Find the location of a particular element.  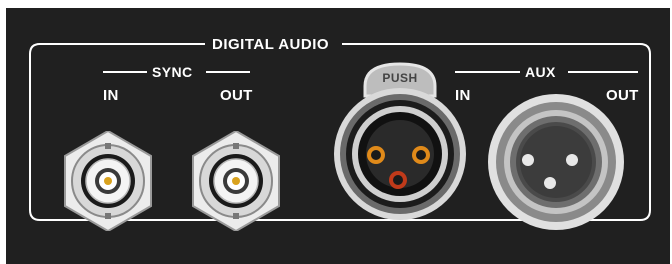

digital-audio-title: DIGITAL AUDIO is located at coordinates (271, 44).